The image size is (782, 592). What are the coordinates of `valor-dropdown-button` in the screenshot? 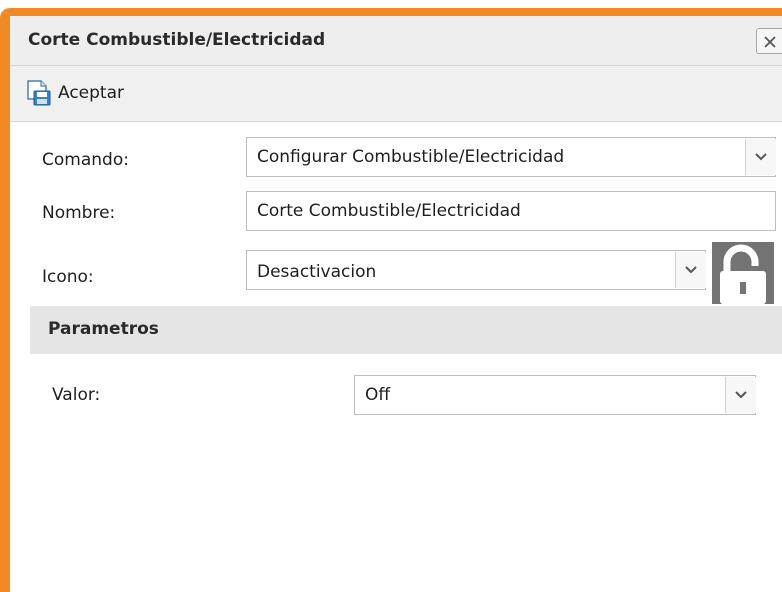 It's located at (740, 395).